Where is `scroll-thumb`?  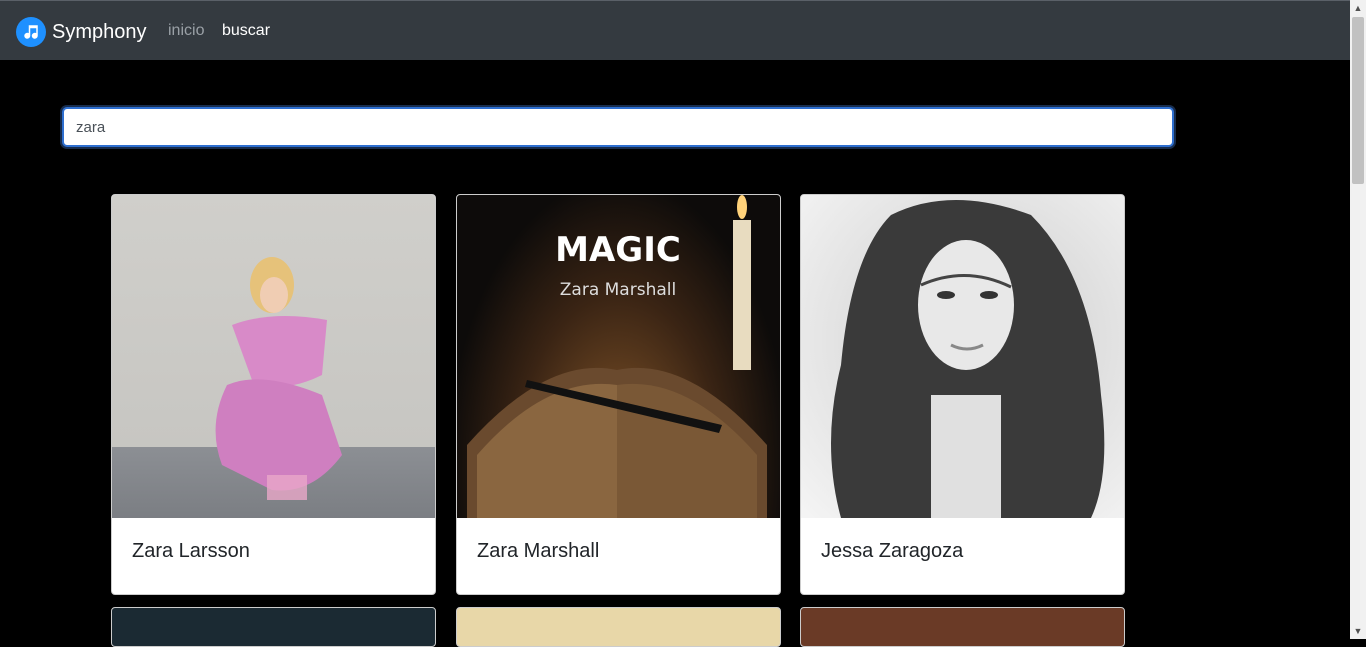 scroll-thumb is located at coordinates (1358, 100).